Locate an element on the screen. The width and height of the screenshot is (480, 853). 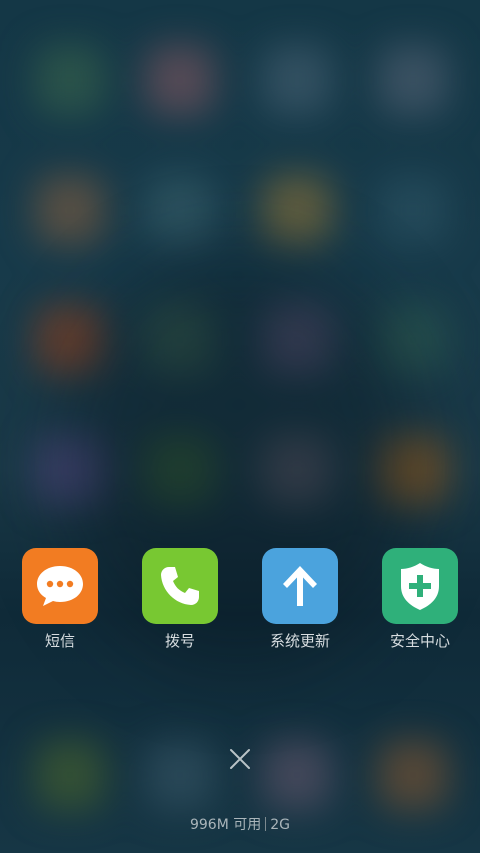
recent-app-system-update: 系统更新 is located at coordinates (300, 599).